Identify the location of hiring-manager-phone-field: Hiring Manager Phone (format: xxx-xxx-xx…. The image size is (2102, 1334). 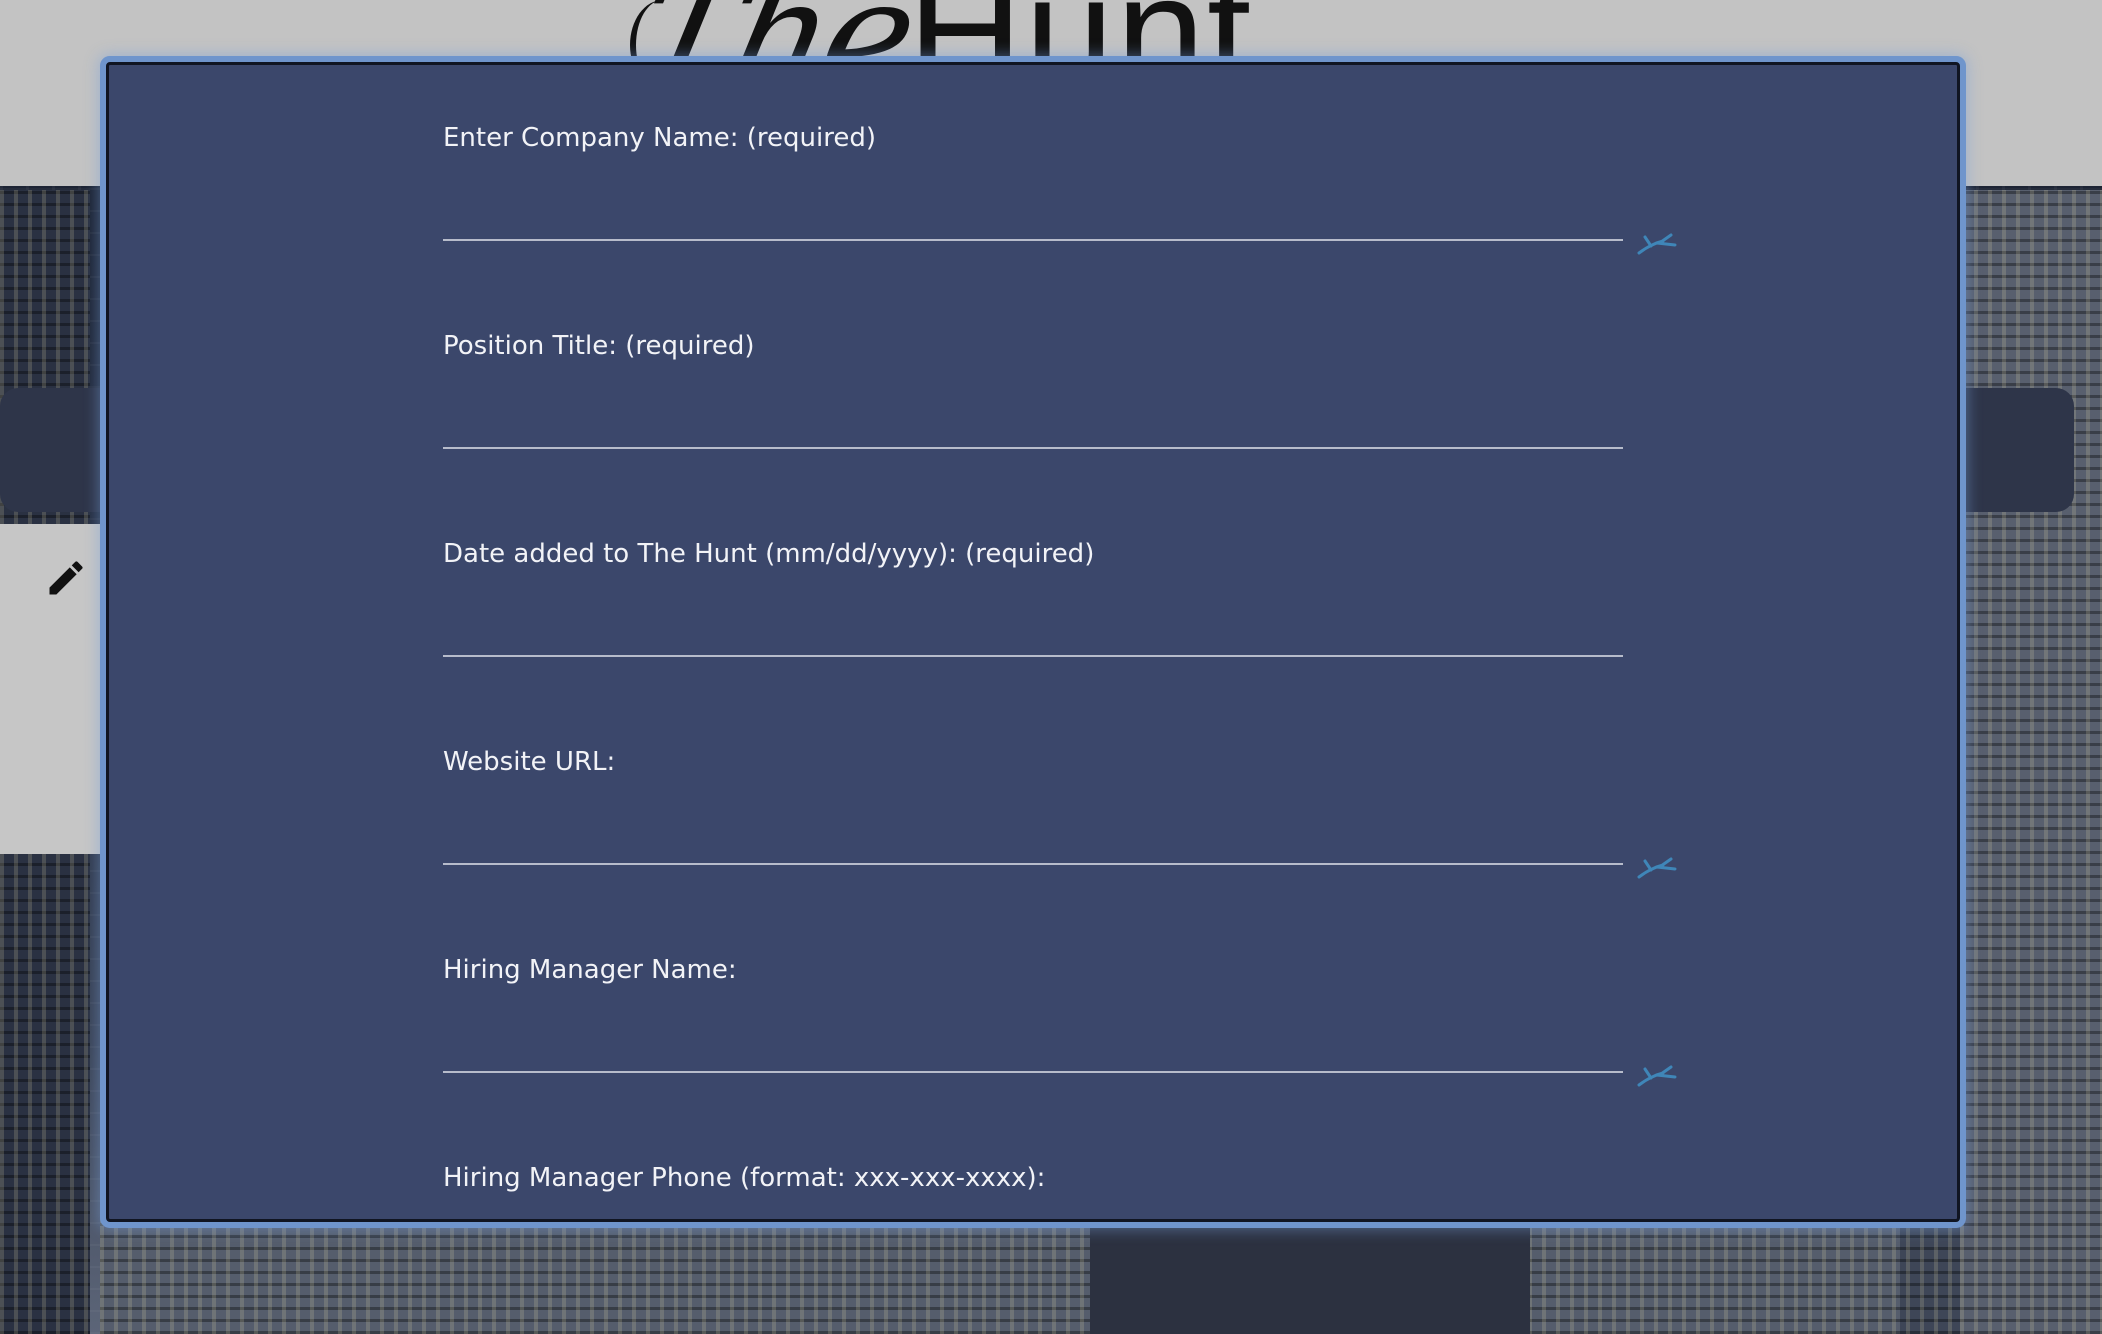
(1033, 1190).